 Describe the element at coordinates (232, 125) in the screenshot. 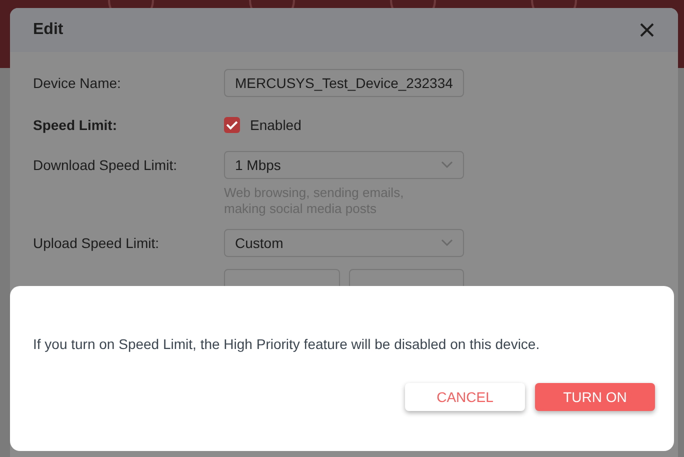

I see `checkbox` at that location.